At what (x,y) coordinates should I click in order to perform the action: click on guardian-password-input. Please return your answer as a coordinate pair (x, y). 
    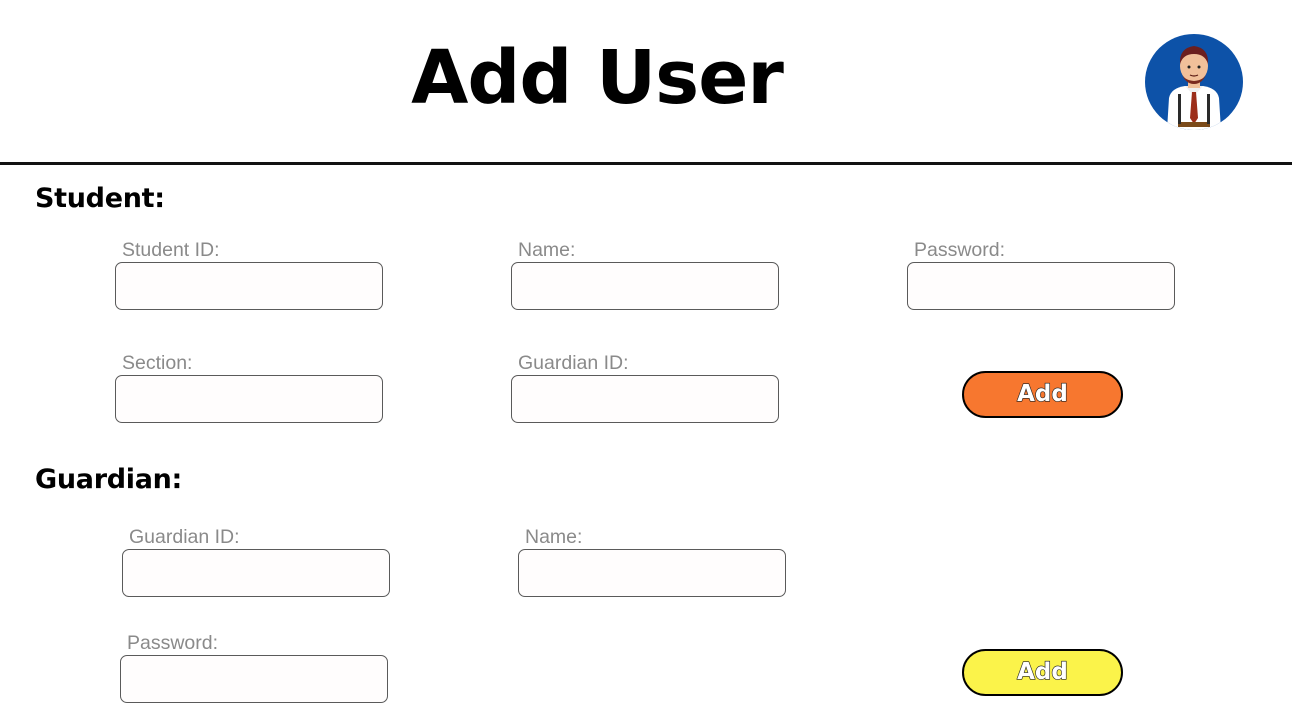
    Looking at the image, I should click on (254, 679).